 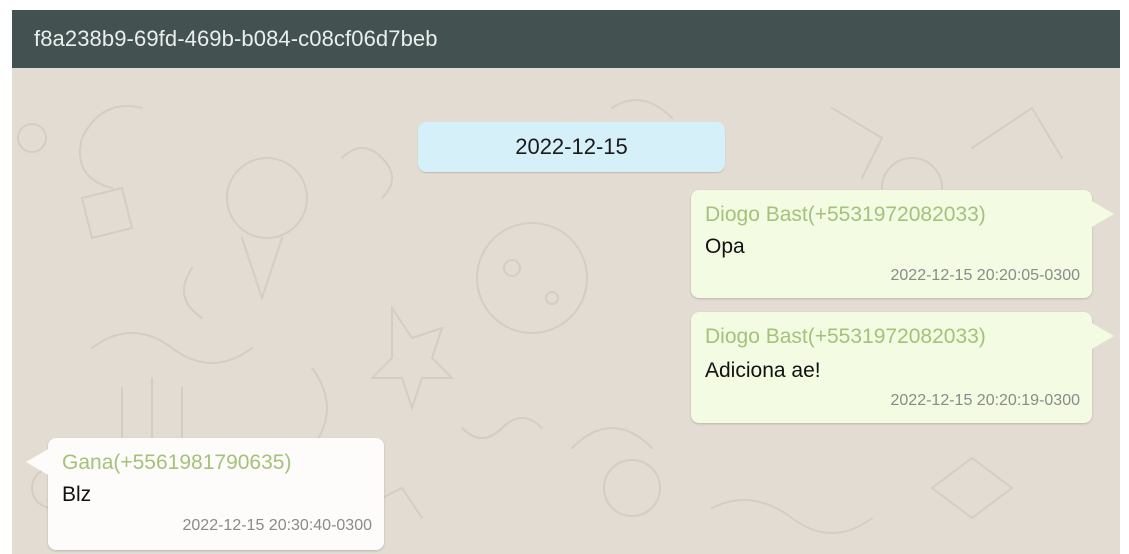 What do you see at coordinates (571, 147) in the screenshot?
I see `date-separator: 2022-12-15` at bounding box center [571, 147].